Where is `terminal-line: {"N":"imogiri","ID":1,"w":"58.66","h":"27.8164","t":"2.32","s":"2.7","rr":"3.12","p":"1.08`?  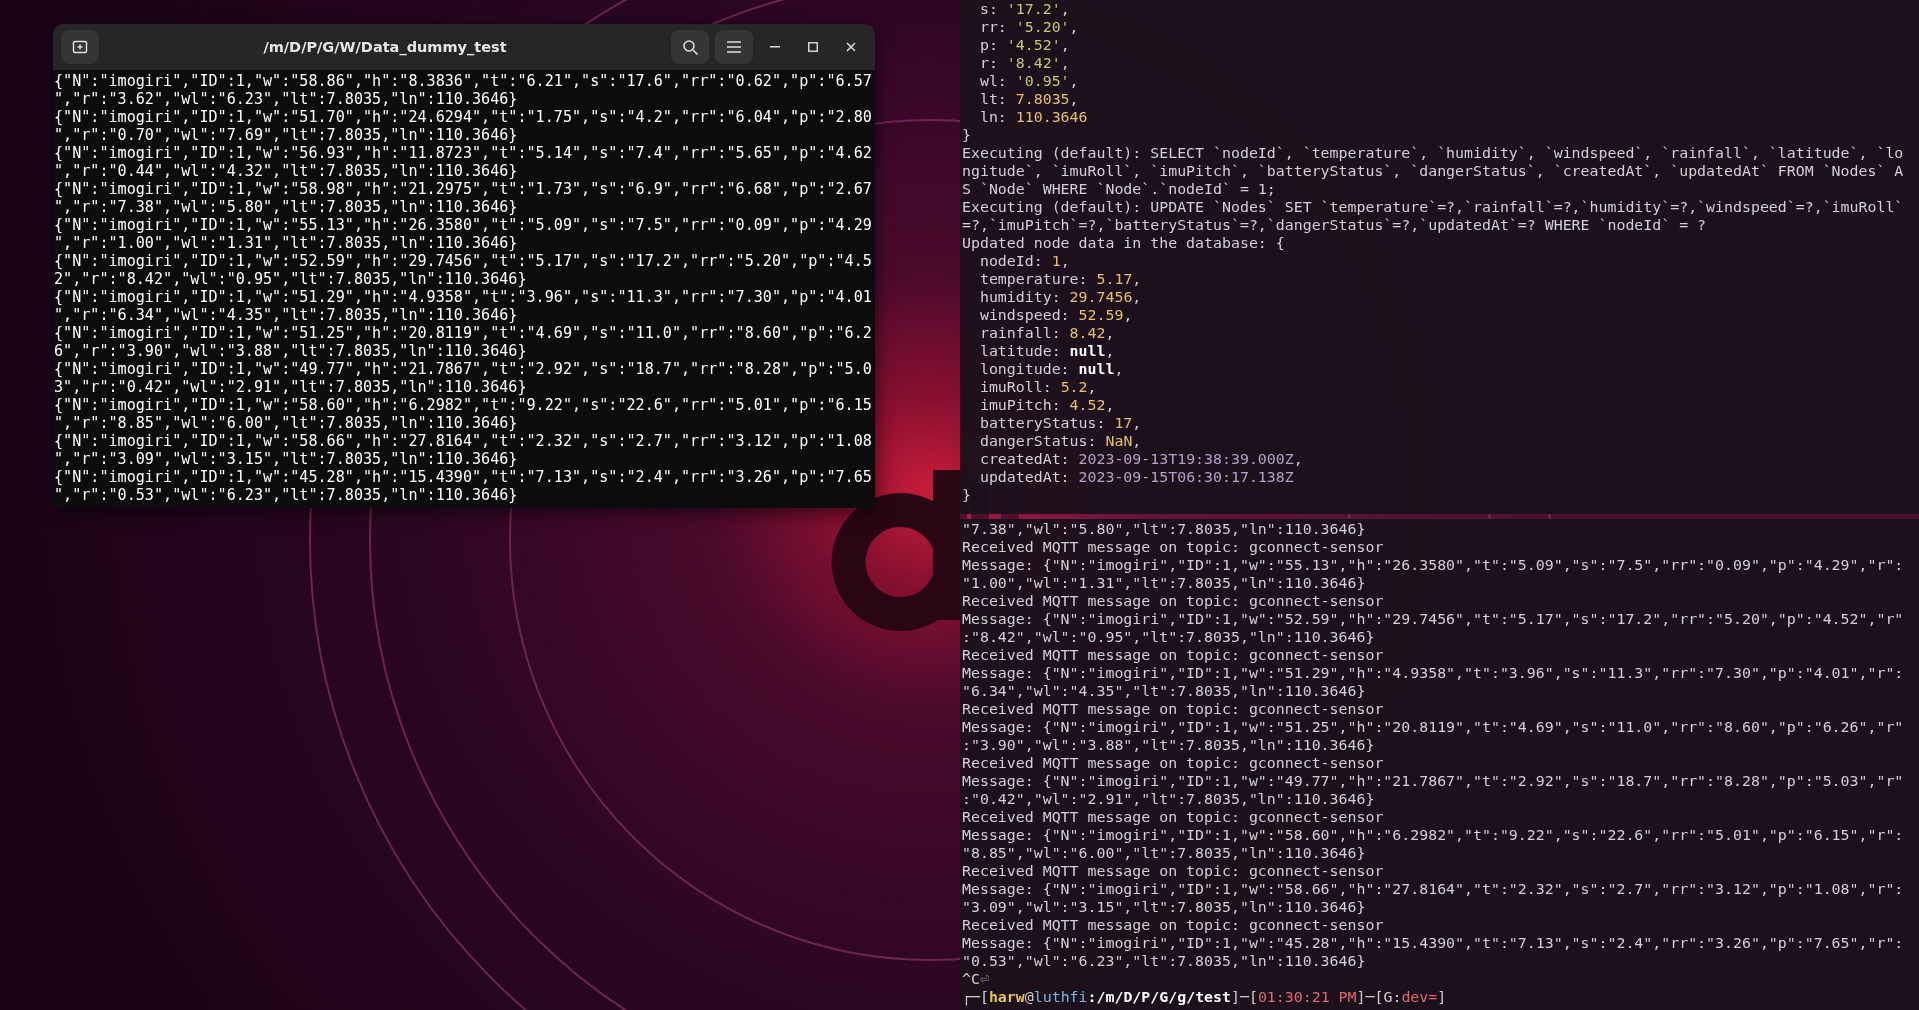 terminal-line: {"N":"imogiri","ID":1,"w":"58.66","h":"27.8164","t":"2.32","s":"2.7","rr":"3.12","p":"1.08 is located at coordinates (463, 441).